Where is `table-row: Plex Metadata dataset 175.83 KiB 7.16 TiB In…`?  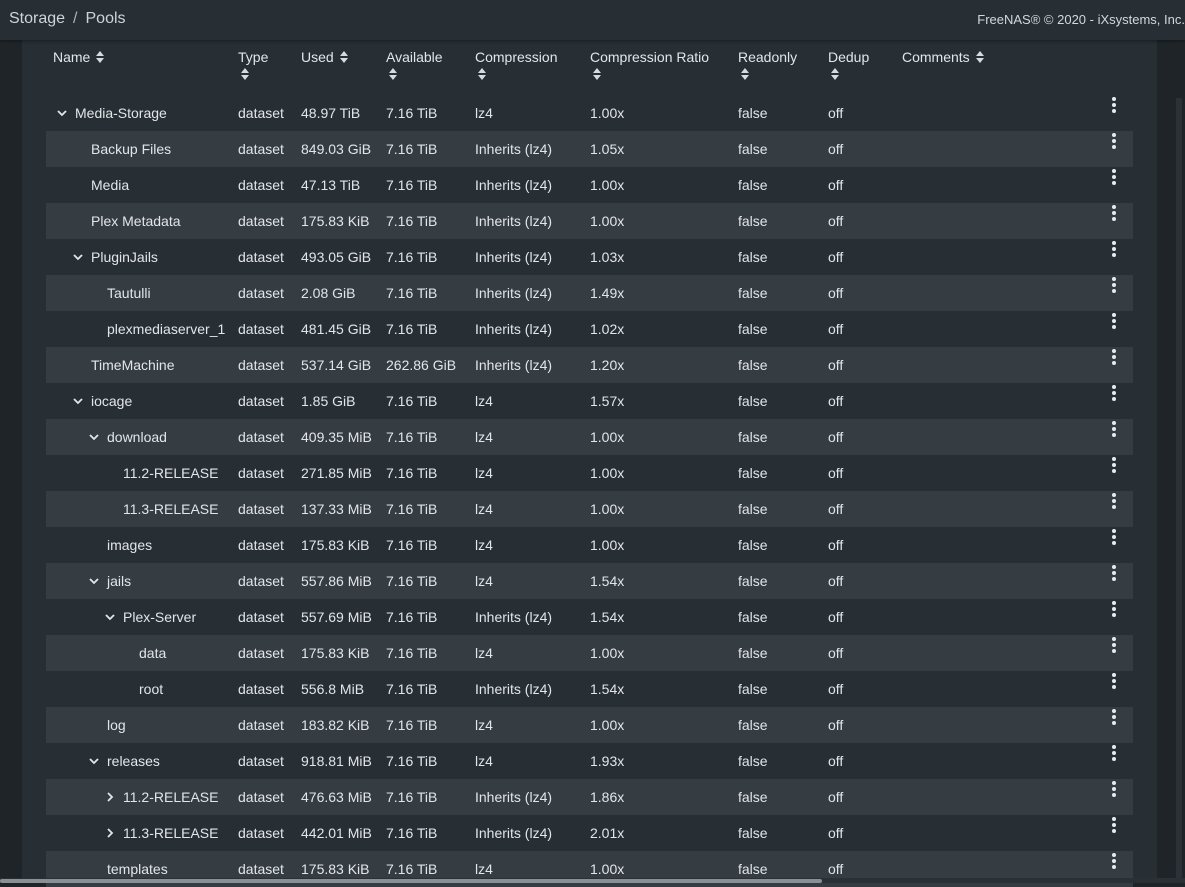
table-row: Plex Metadata dataset 175.83 KiB 7.16 TiB In… is located at coordinates (589, 221).